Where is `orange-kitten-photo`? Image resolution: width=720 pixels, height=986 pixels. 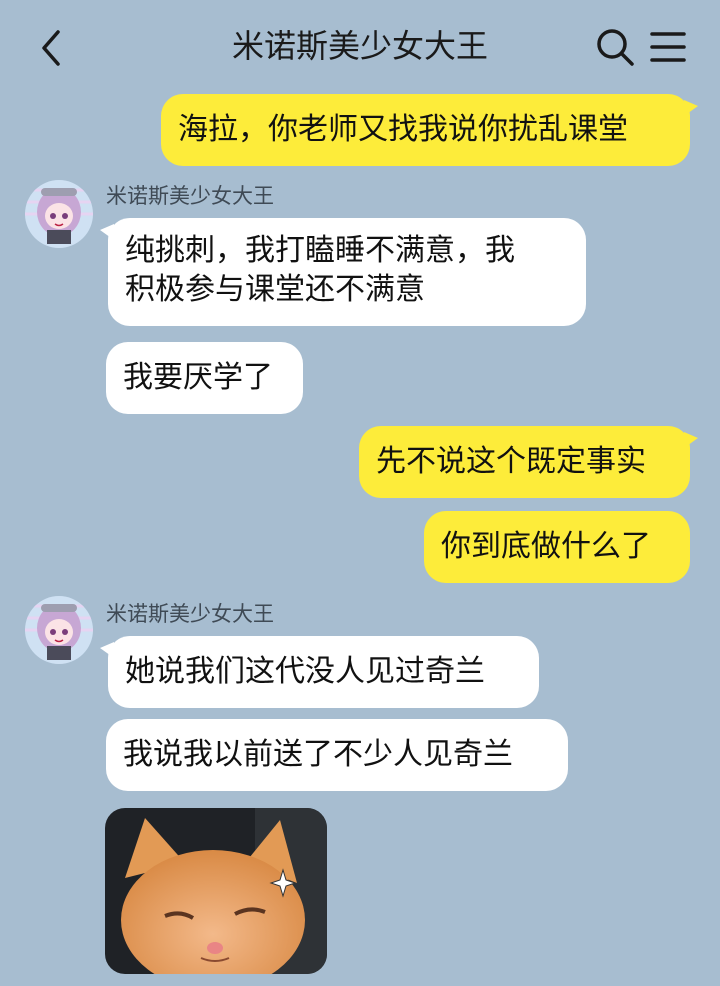 orange-kitten-photo is located at coordinates (216, 891).